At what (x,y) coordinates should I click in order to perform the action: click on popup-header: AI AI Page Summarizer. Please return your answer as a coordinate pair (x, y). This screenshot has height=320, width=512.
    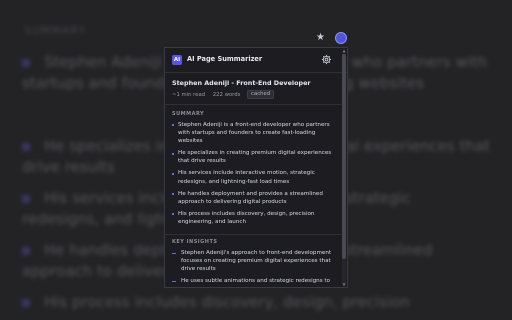
    Looking at the image, I should click on (256, 60).